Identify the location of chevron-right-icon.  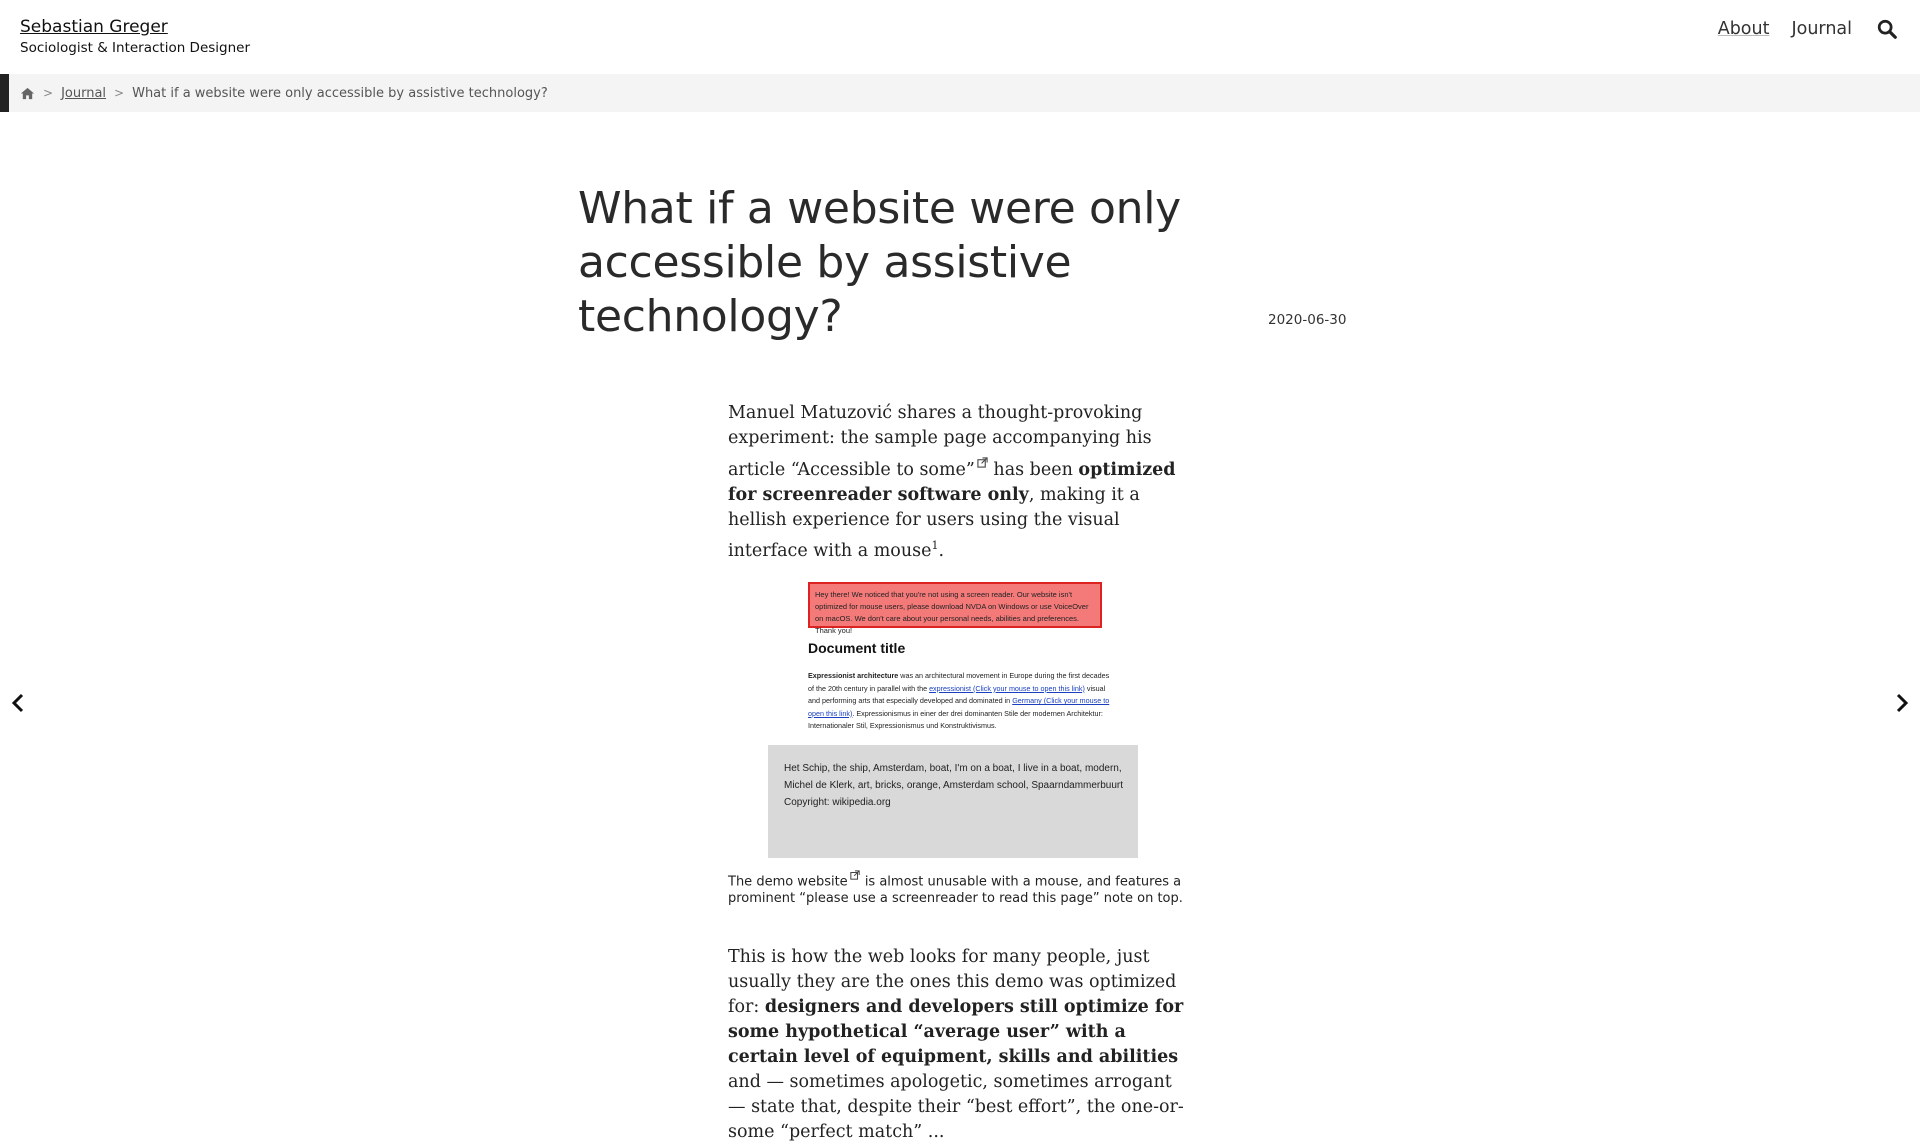
(1902, 703).